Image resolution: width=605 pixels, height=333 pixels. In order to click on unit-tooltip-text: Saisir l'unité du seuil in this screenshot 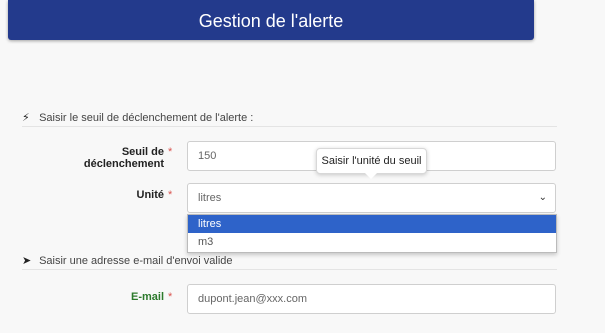, I will do `click(371, 161)`.